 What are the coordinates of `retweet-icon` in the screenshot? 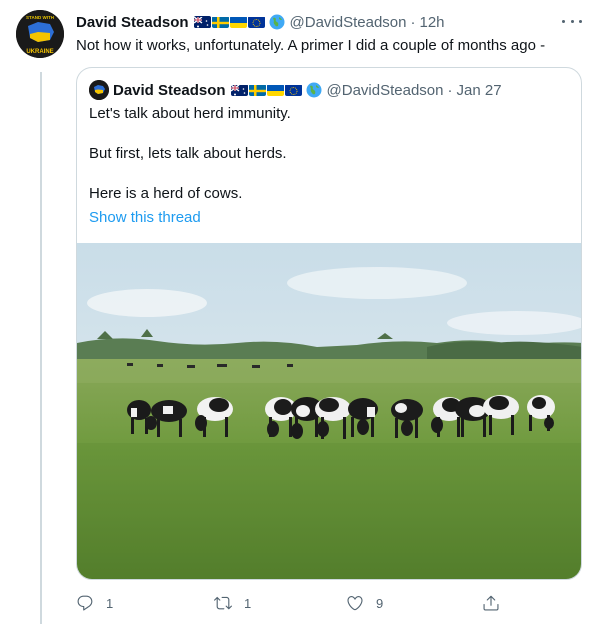 It's located at (223, 603).